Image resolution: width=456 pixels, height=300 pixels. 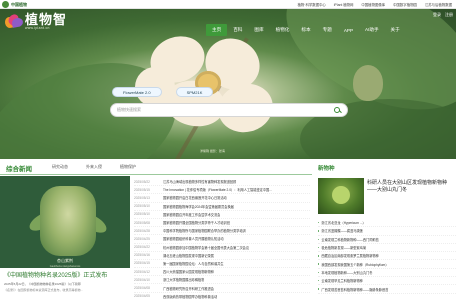 What do you see at coordinates (142, 288) in the screenshot?
I see `news-date: 2025/04/08` at bounding box center [142, 288].